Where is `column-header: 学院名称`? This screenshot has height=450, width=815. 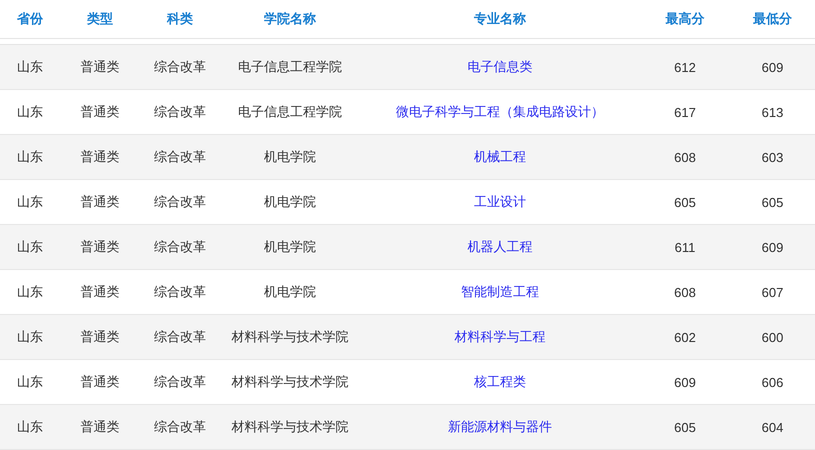
column-header: 学院名称 is located at coordinates (290, 19).